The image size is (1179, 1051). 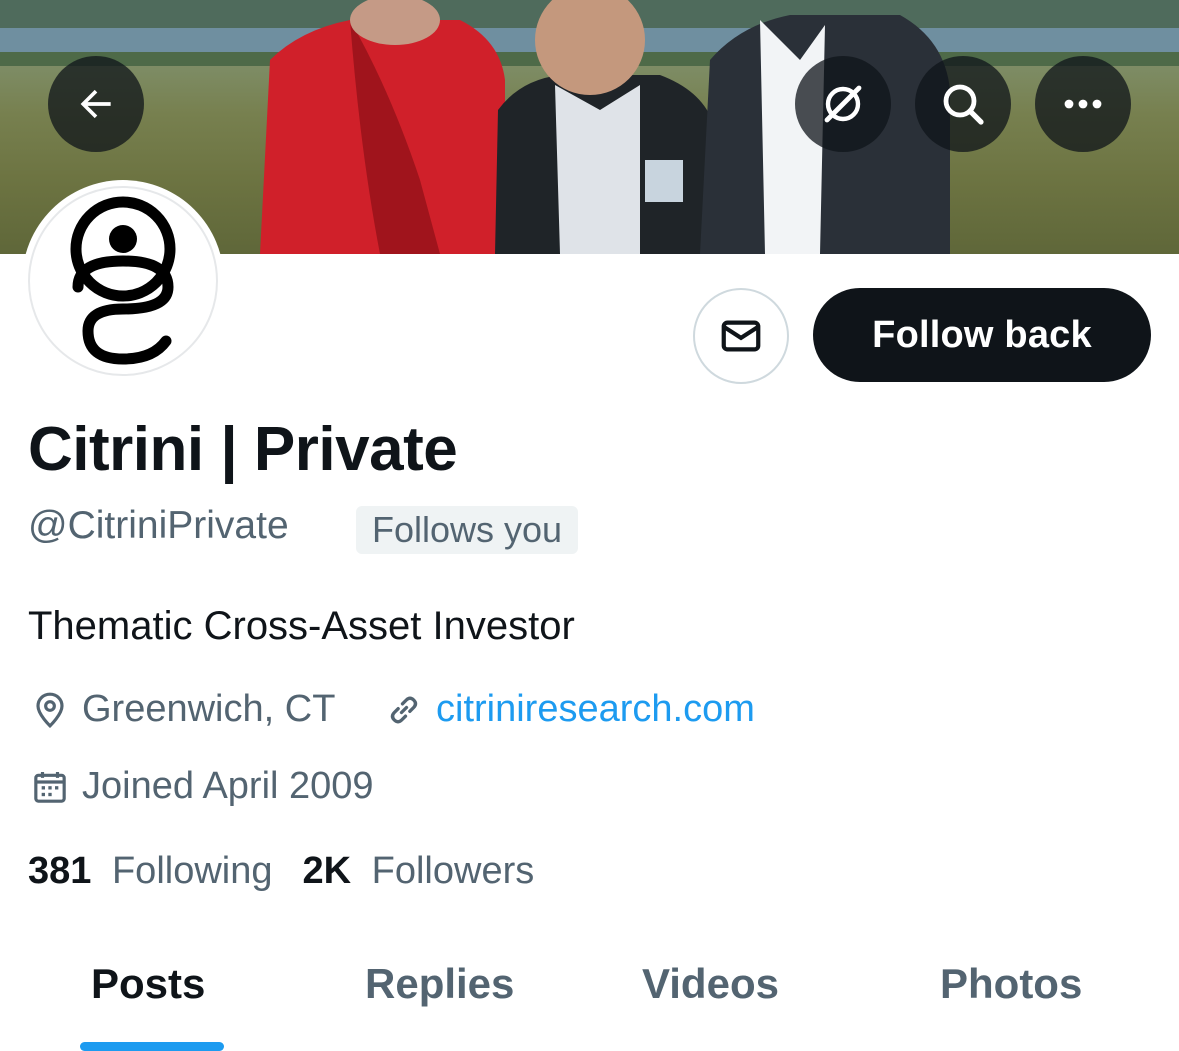 I want to click on tab-posts: Posts, so click(x=148, y=984).